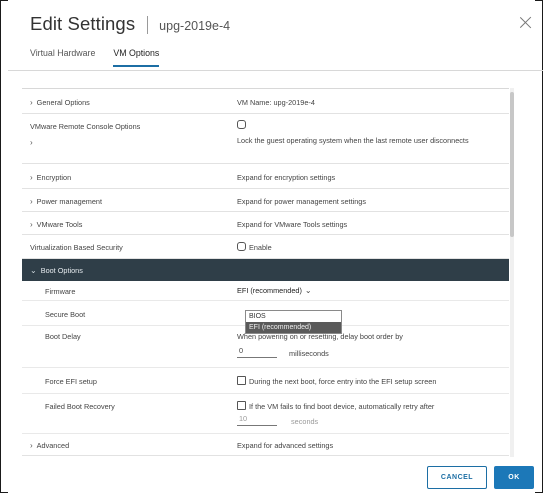  What do you see at coordinates (71, 381) in the screenshot?
I see `row-label: Force EFI setup` at bounding box center [71, 381].